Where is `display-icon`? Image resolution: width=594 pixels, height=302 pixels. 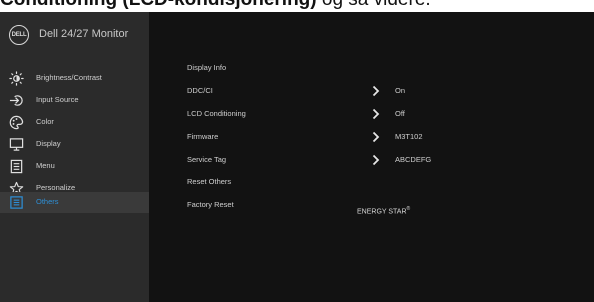 display-icon is located at coordinates (16, 144).